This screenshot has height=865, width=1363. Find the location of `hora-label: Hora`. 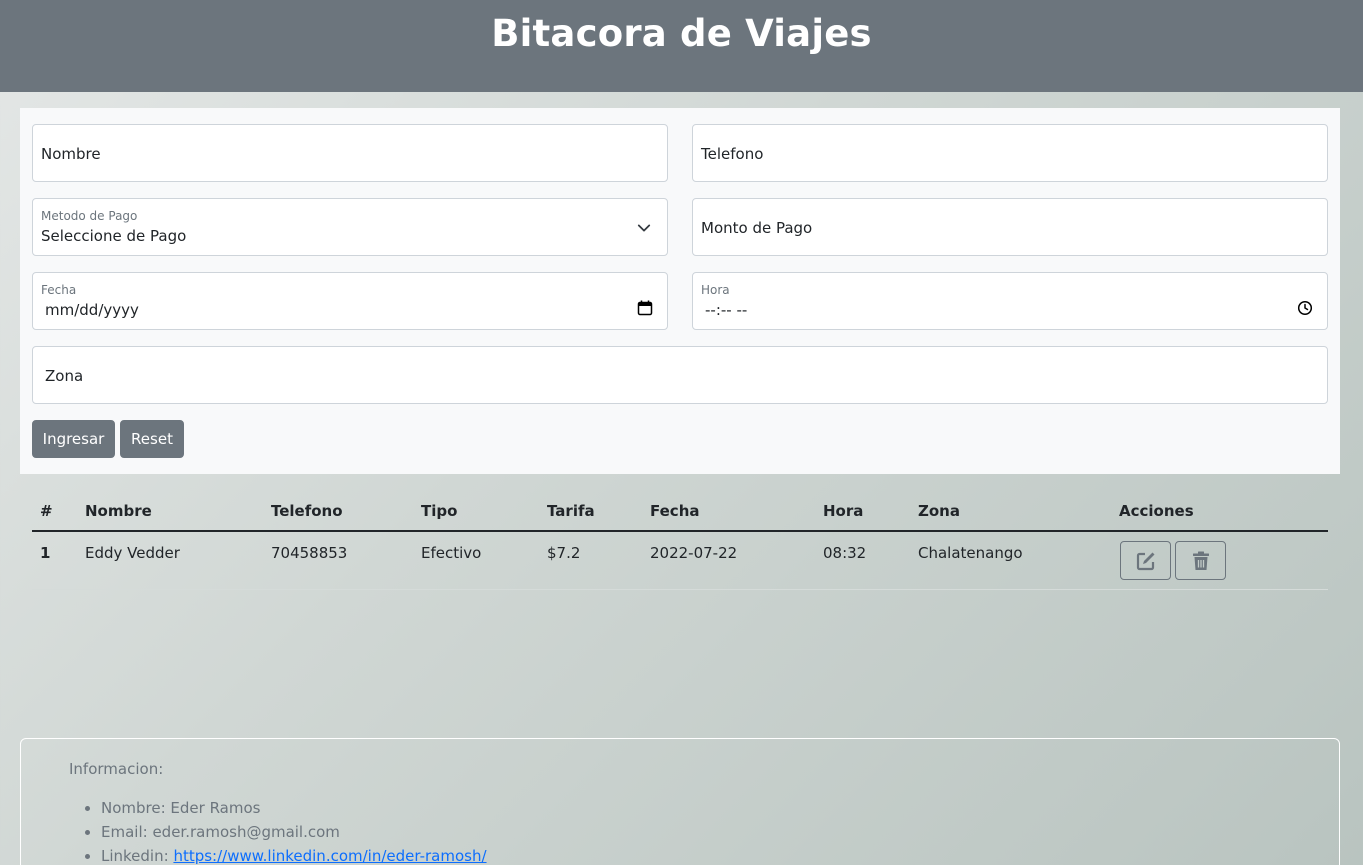

hora-label: Hora is located at coordinates (715, 290).